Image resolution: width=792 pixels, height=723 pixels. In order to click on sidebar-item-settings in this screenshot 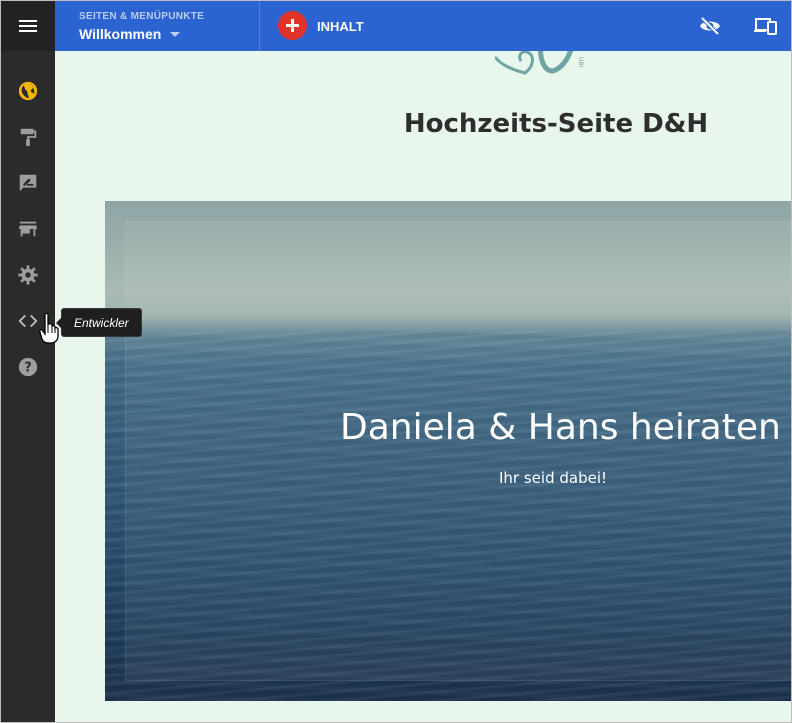, I will do `click(28, 275)`.